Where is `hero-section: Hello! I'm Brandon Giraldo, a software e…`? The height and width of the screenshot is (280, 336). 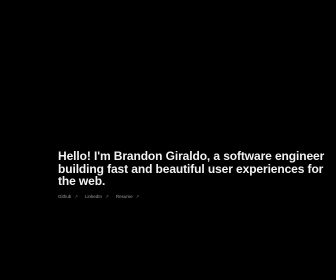 hero-section: Hello! I'm Brandon Giraldo, a software e… is located at coordinates (193, 175).